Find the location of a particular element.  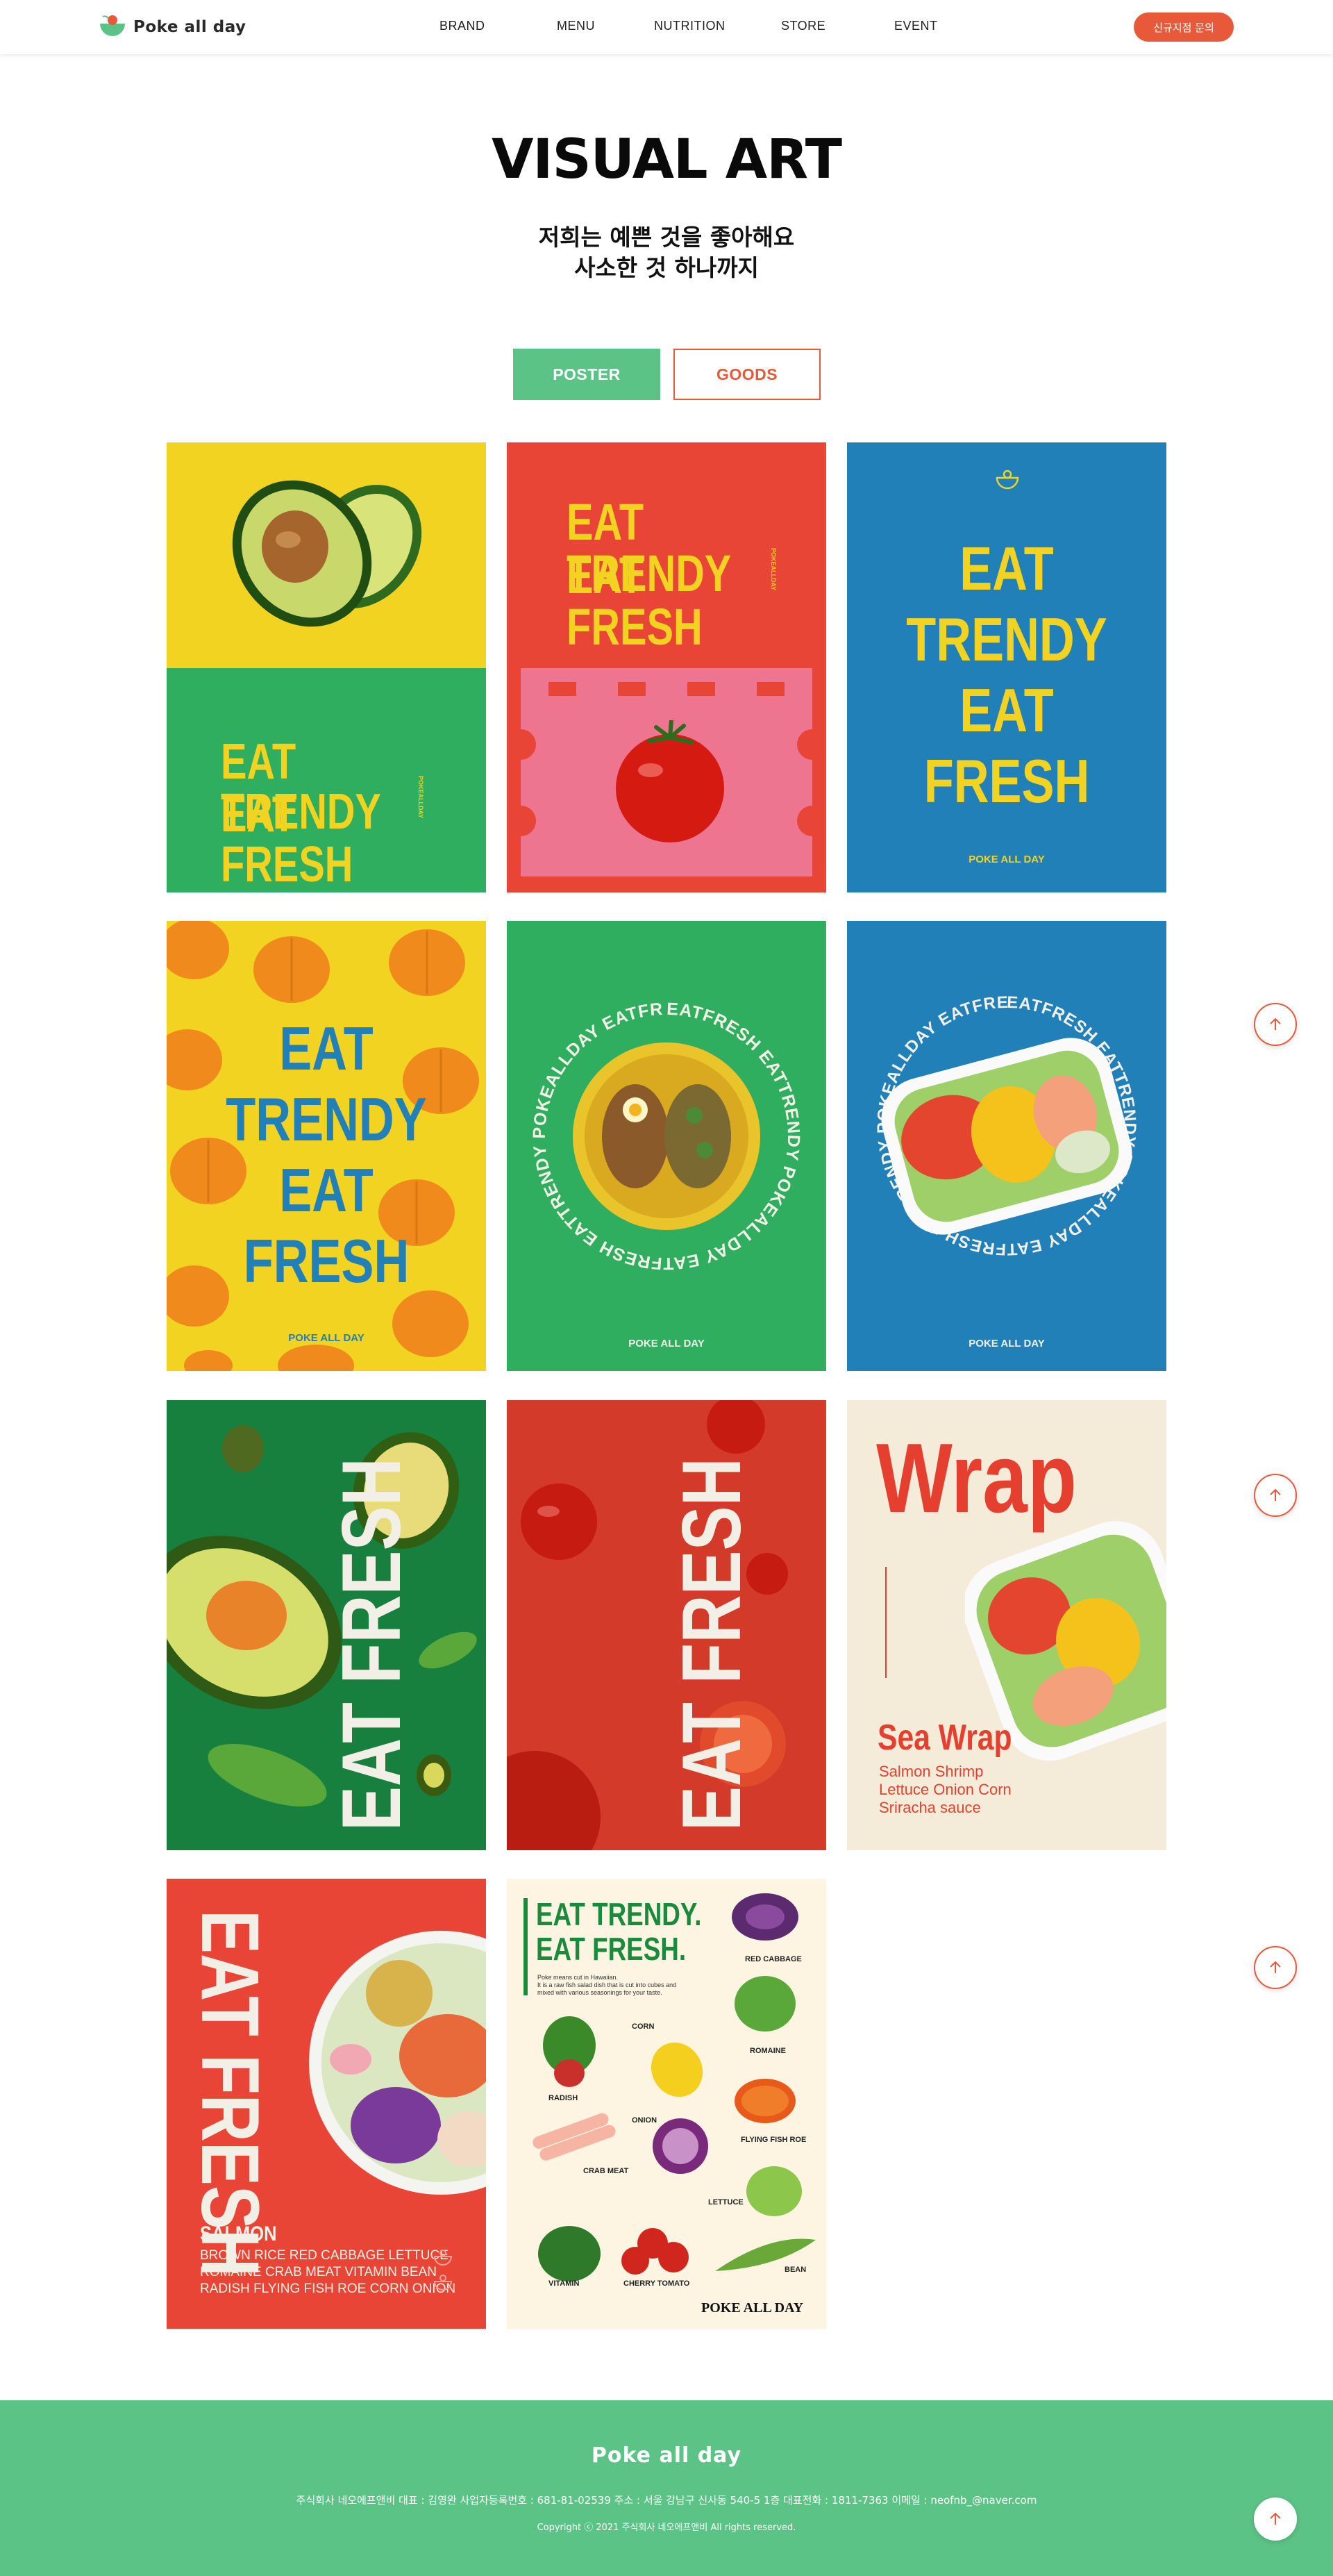

poster-ingredients-3: RADISH FLYING FISH ROE CORN ONION is located at coordinates (328, 2289).